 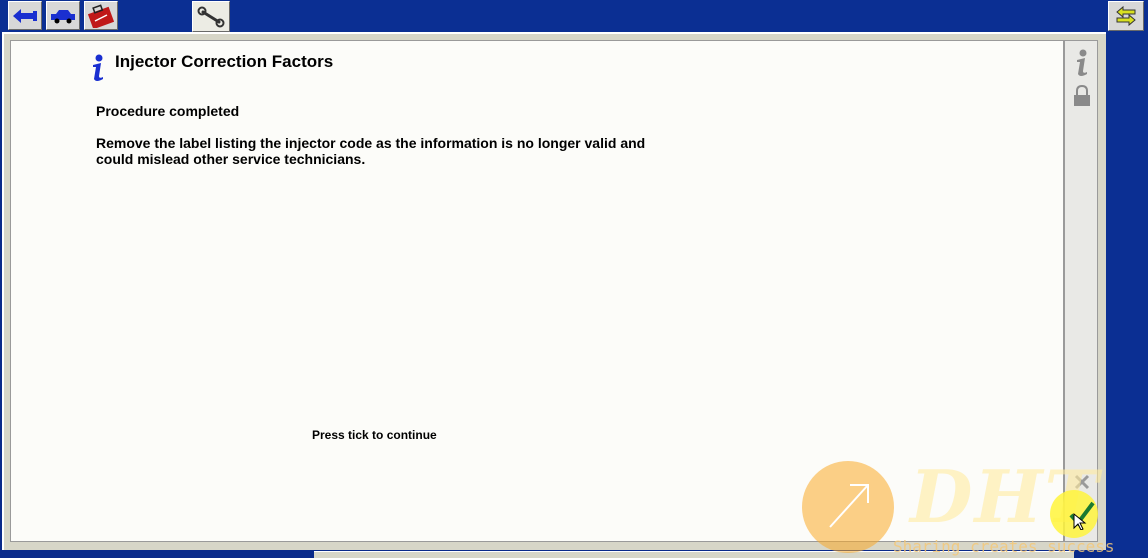 What do you see at coordinates (1127, 291) in the screenshot?
I see `right-strip` at bounding box center [1127, 291].